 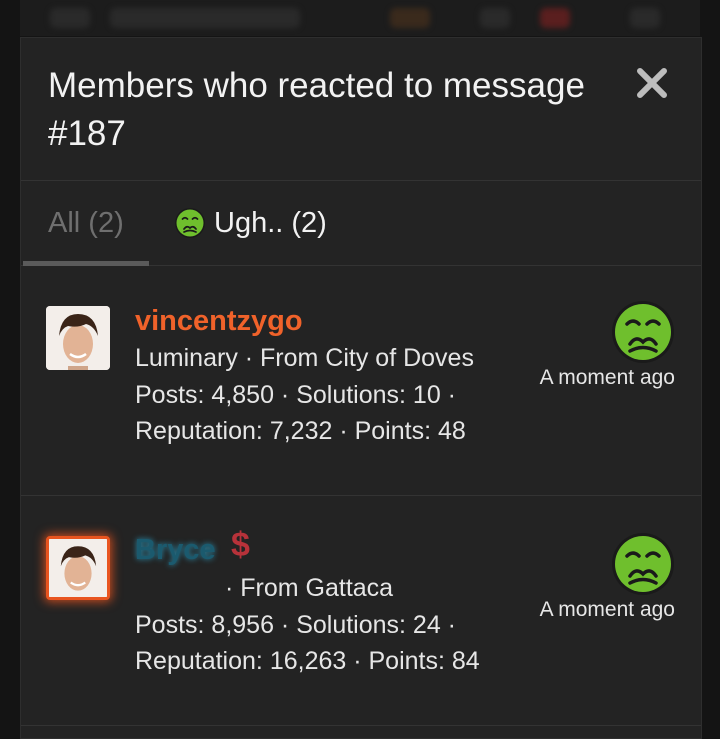 I want to click on background-alert-icon, so click(x=555, y=18).